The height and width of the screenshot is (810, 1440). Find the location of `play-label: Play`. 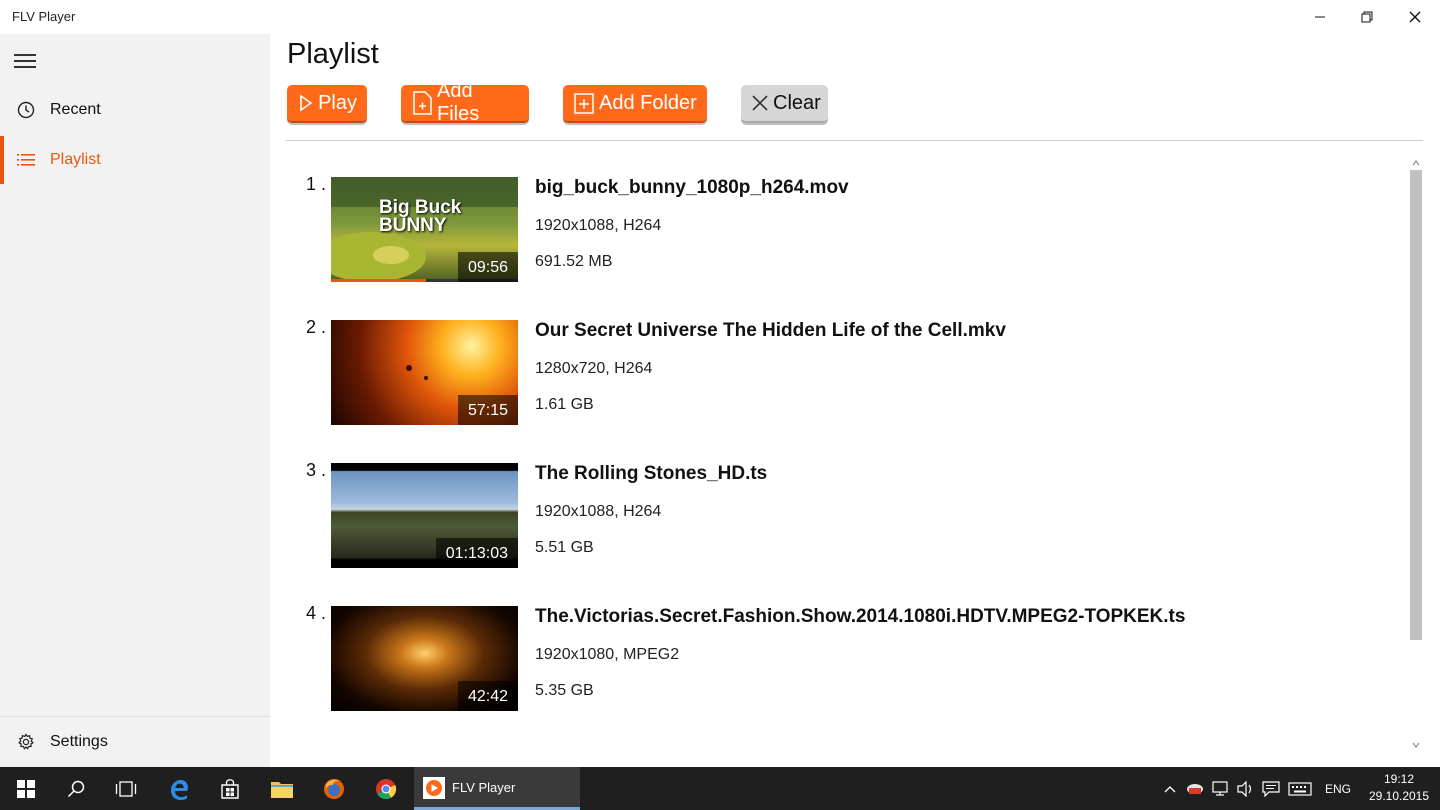

play-label: Play is located at coordinates (337, 102).